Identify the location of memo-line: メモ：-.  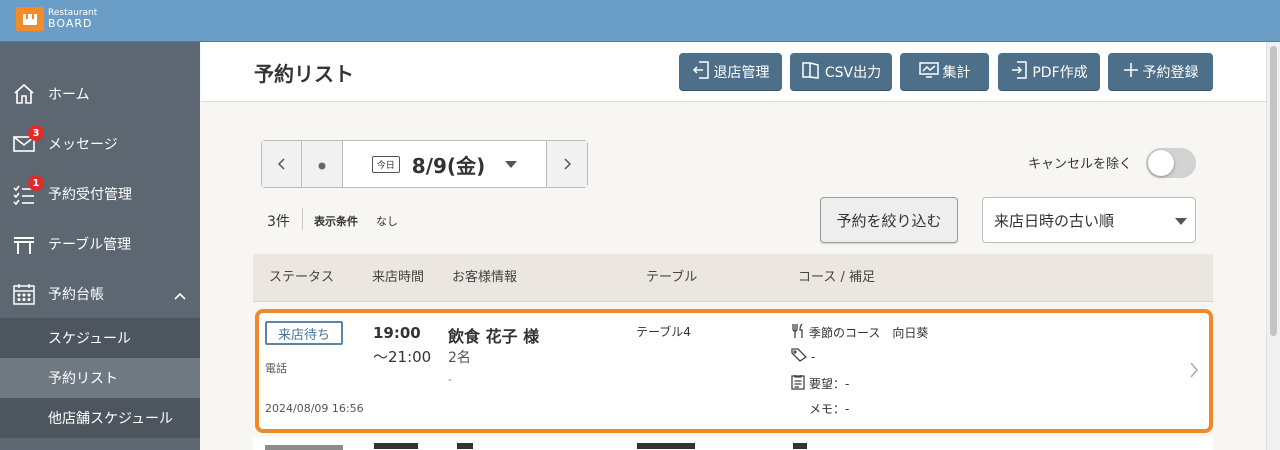
(829, 408).